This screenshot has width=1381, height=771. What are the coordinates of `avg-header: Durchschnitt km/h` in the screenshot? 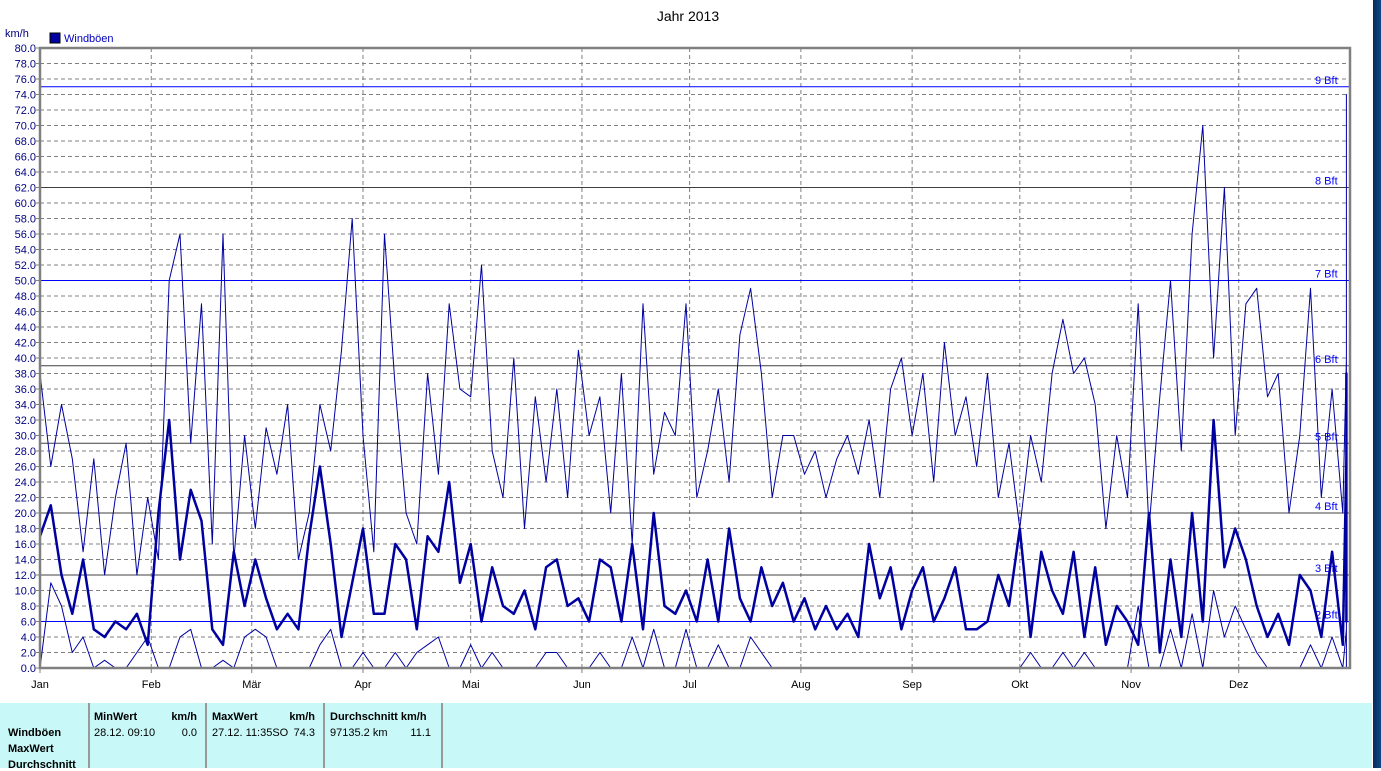 It's located at (378, 717).